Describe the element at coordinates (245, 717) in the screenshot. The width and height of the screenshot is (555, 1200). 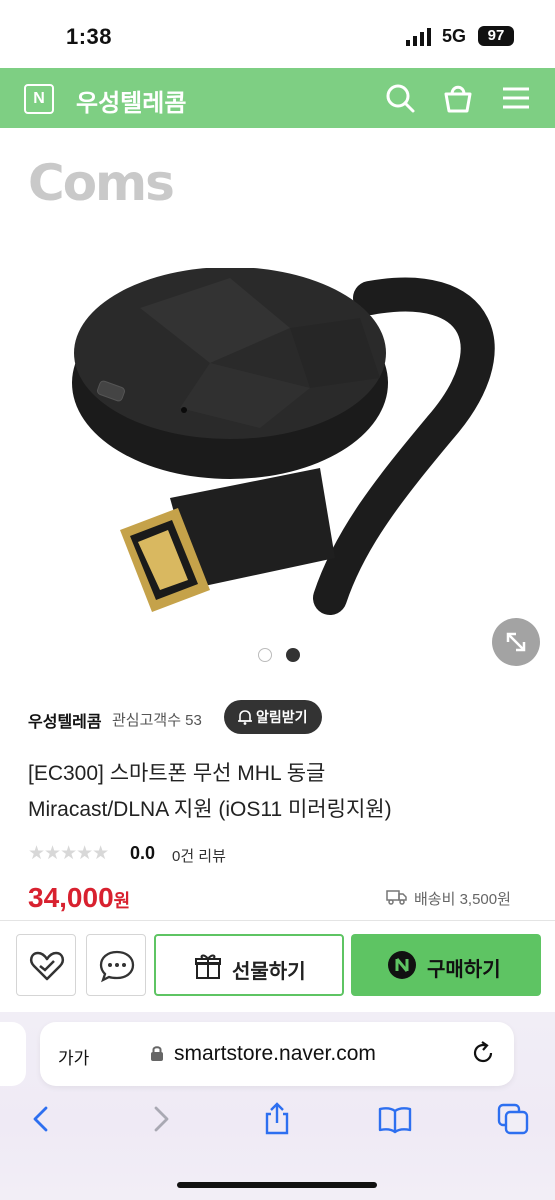
I see `bell-plus-icon` at that location.